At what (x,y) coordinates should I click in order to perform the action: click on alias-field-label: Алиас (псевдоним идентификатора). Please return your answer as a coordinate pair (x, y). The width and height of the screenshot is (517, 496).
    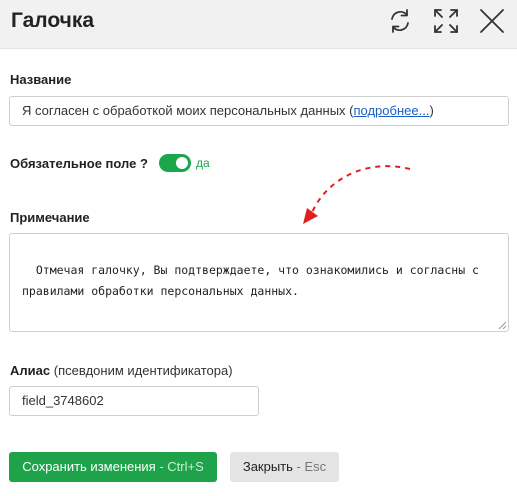
    Looking at the image, I should click on (121, 370).